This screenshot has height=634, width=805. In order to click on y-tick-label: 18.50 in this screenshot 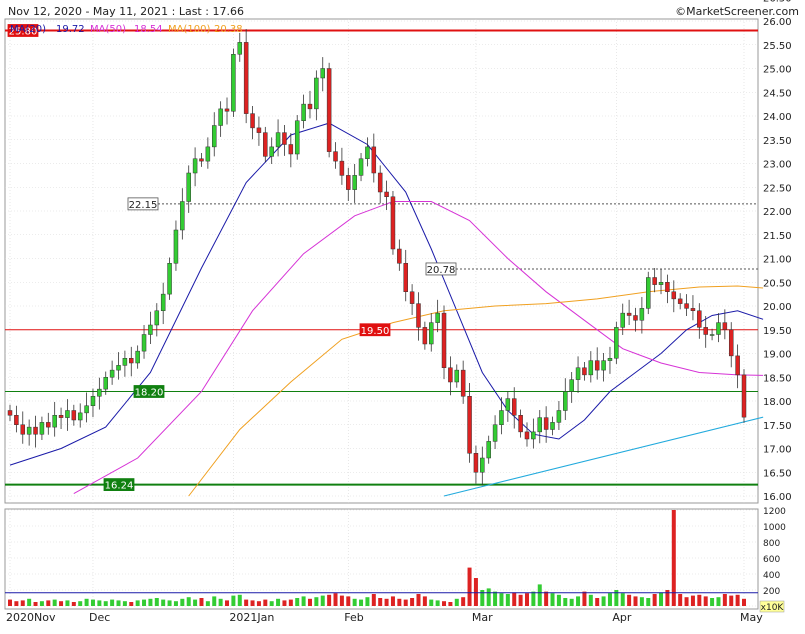, I will do `click(777, 378)`.